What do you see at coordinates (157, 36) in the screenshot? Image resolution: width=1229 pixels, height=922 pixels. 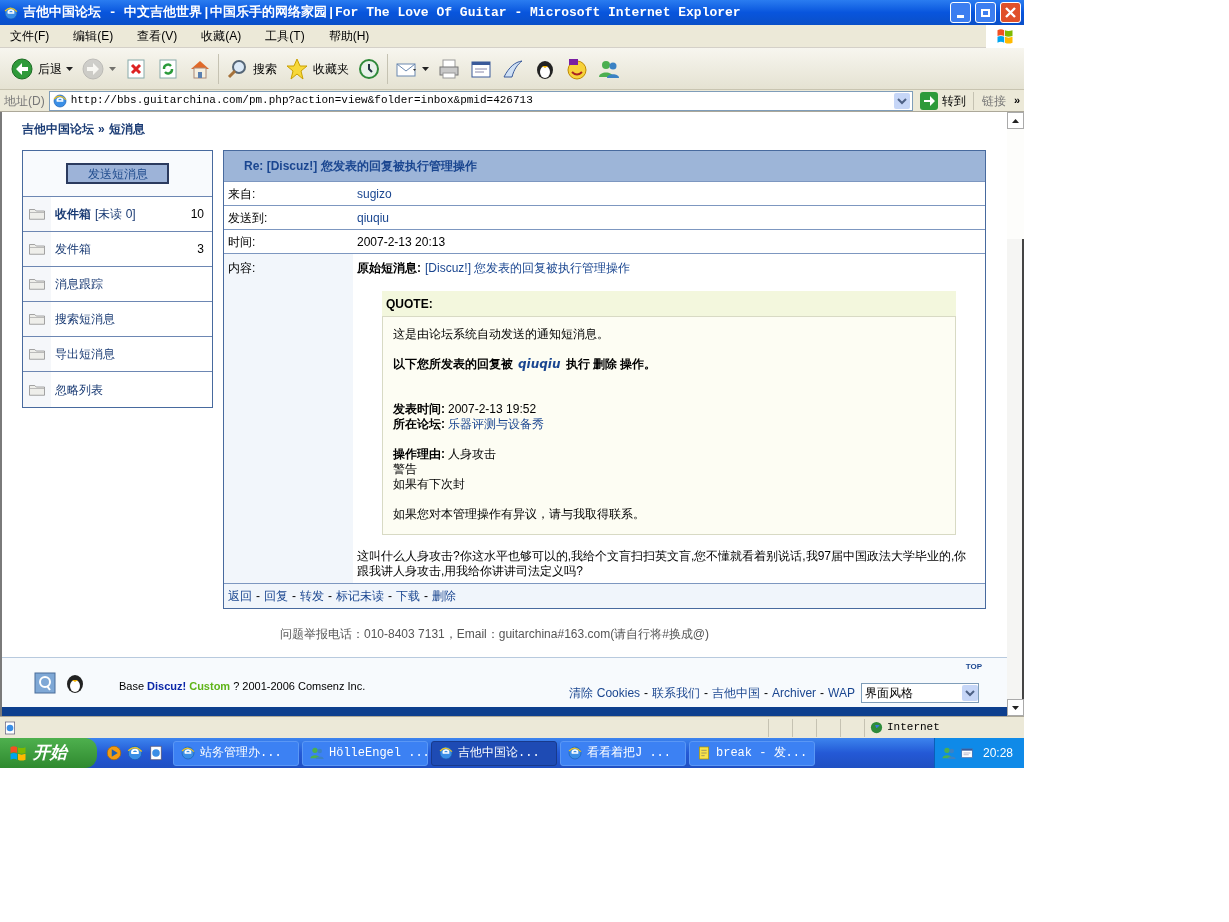 I see `menu-item: 查看(V)` at bounding box center [157, 36].